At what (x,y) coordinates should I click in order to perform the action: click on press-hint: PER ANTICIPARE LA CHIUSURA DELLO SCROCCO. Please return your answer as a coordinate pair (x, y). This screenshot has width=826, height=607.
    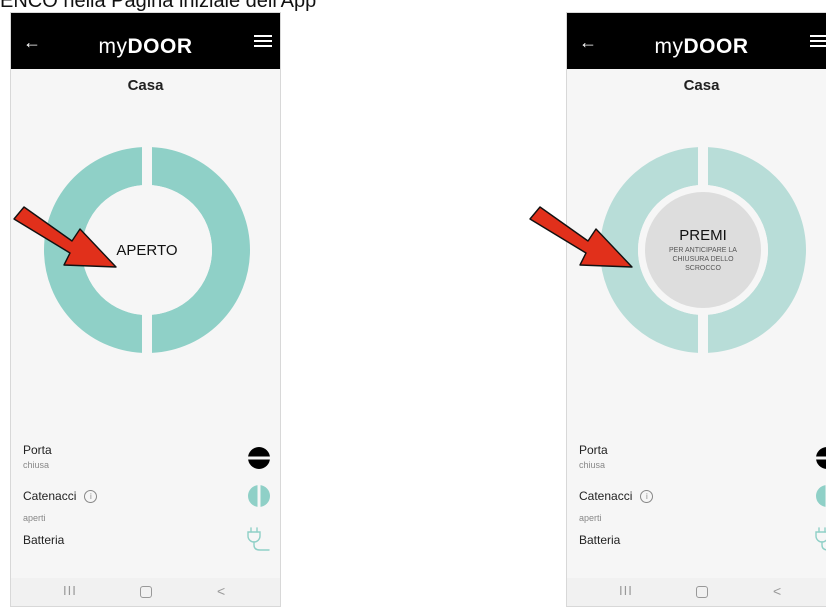
    Looking at the image, I should click on (703, 259).